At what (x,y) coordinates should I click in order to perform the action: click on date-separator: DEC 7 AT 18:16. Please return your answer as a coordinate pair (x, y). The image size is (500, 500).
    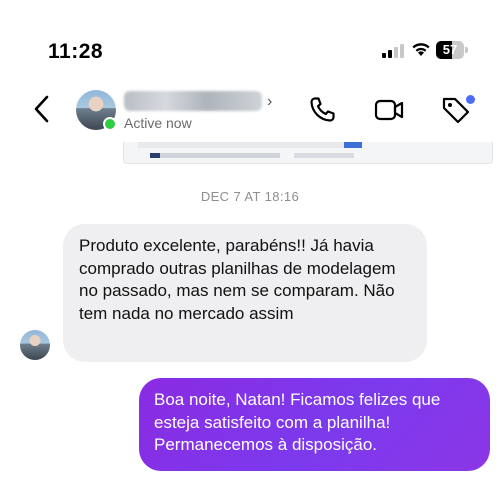
    Looking at the image, I should click on (250, 196).